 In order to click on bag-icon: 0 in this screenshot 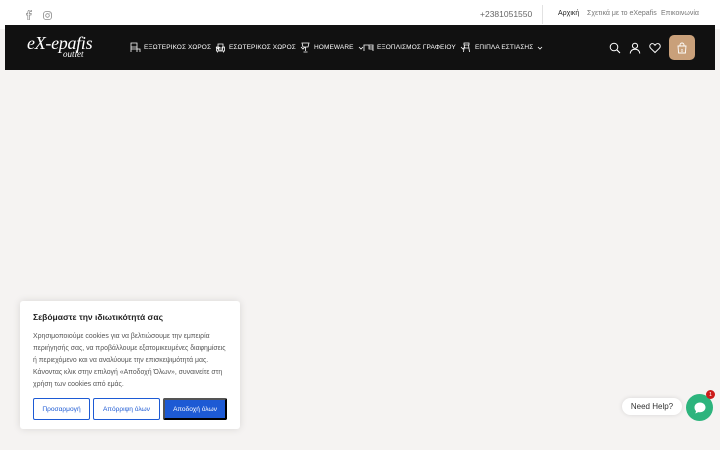, I will do `click(682, 47)`.